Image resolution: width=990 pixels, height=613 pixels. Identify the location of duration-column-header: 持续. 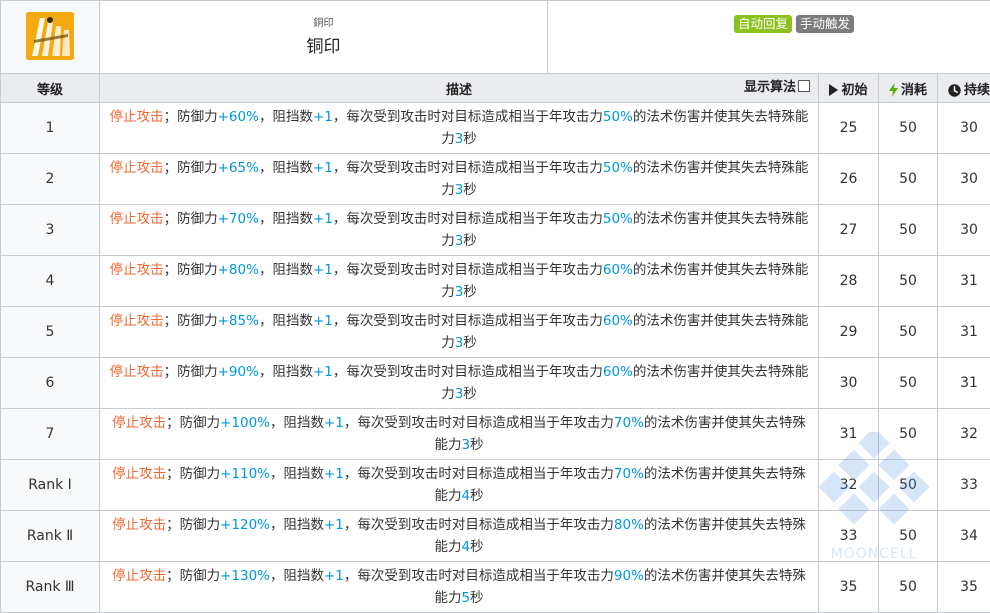
(964, 88).